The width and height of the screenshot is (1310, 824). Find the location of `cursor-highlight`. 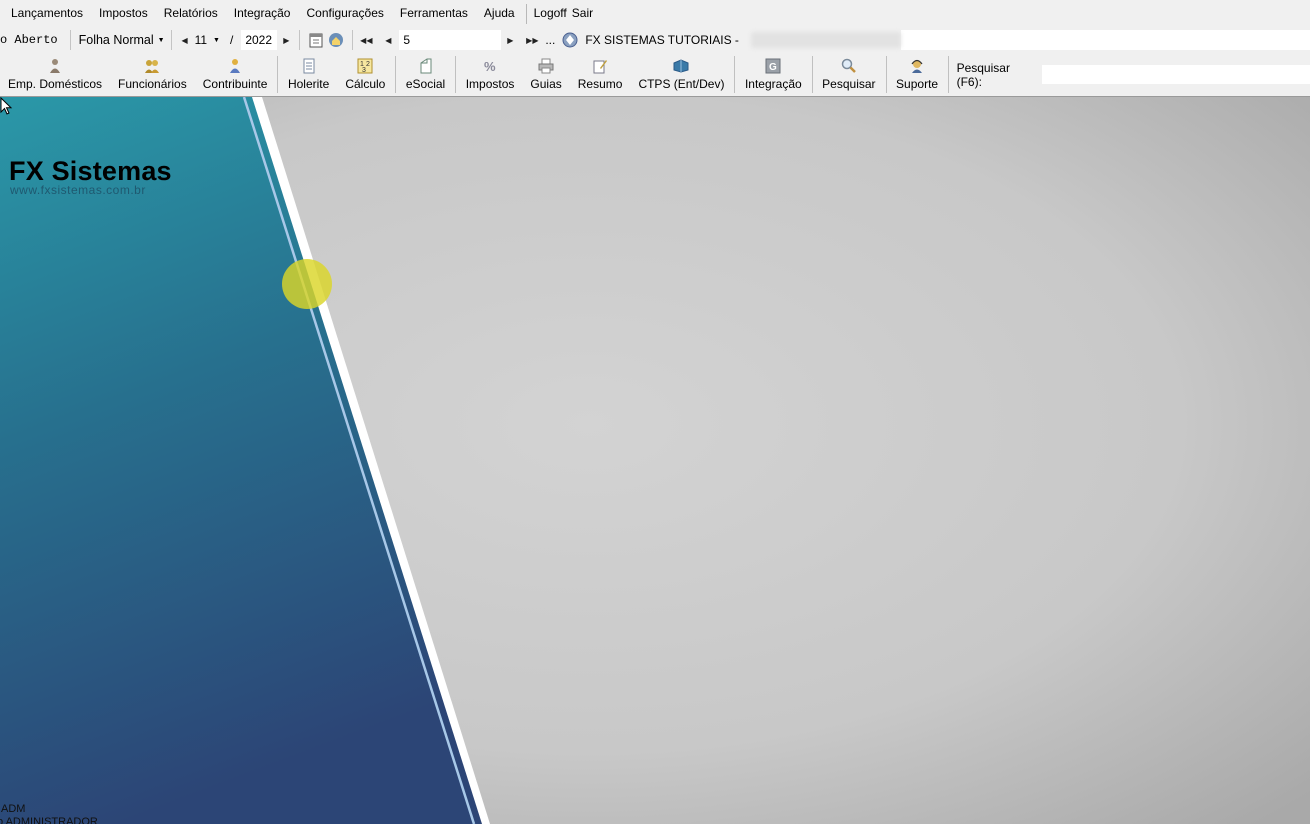

cursor-highlight is located at coordinates (307, 284).